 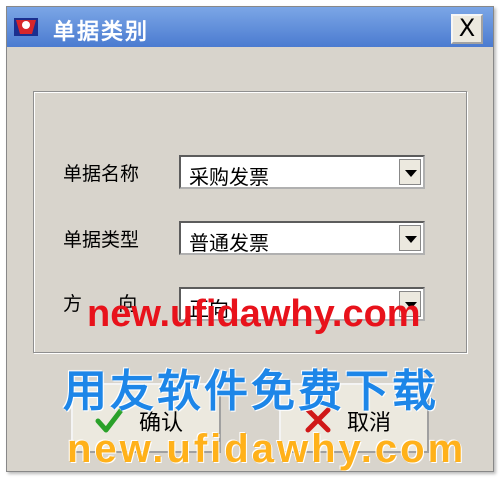 What do you see at coordinates (101, 32) in the screenshot?
I see `window-title: 单据类别` at bounding box center [101, 32].